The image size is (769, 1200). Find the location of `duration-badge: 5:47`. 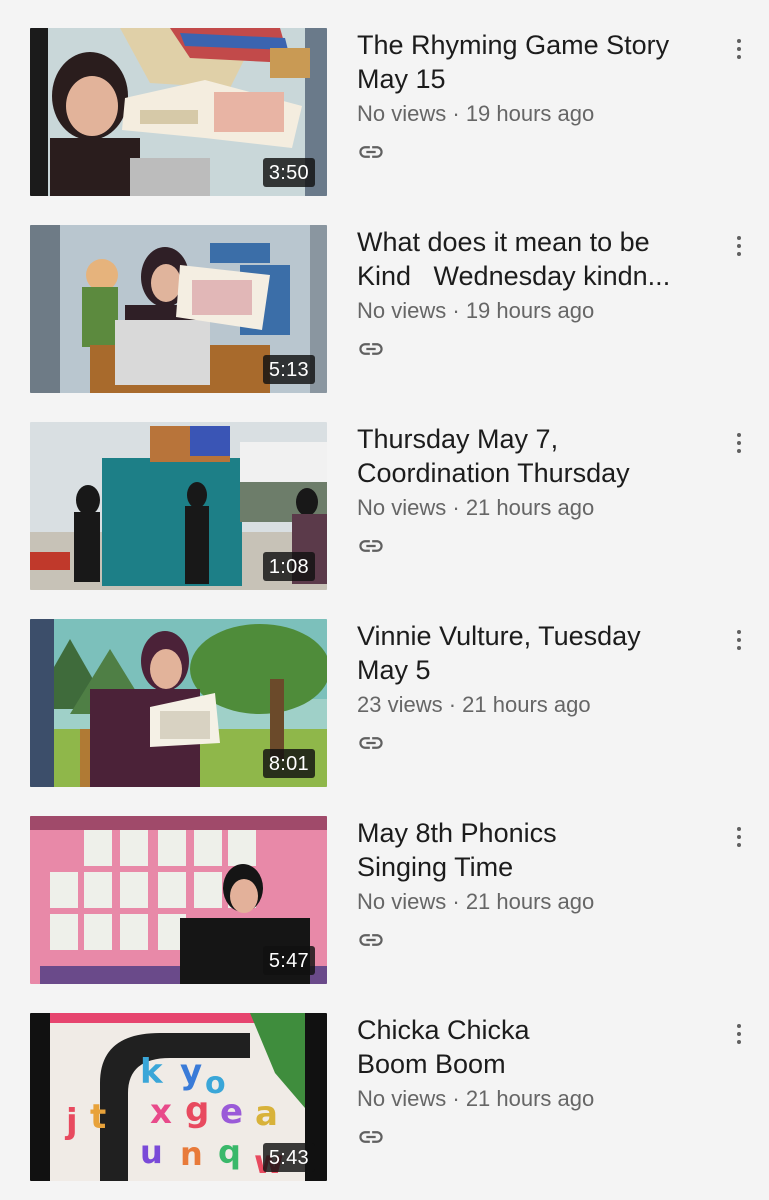

duration-badge: 5:47 is located at coordinates (288, 960).